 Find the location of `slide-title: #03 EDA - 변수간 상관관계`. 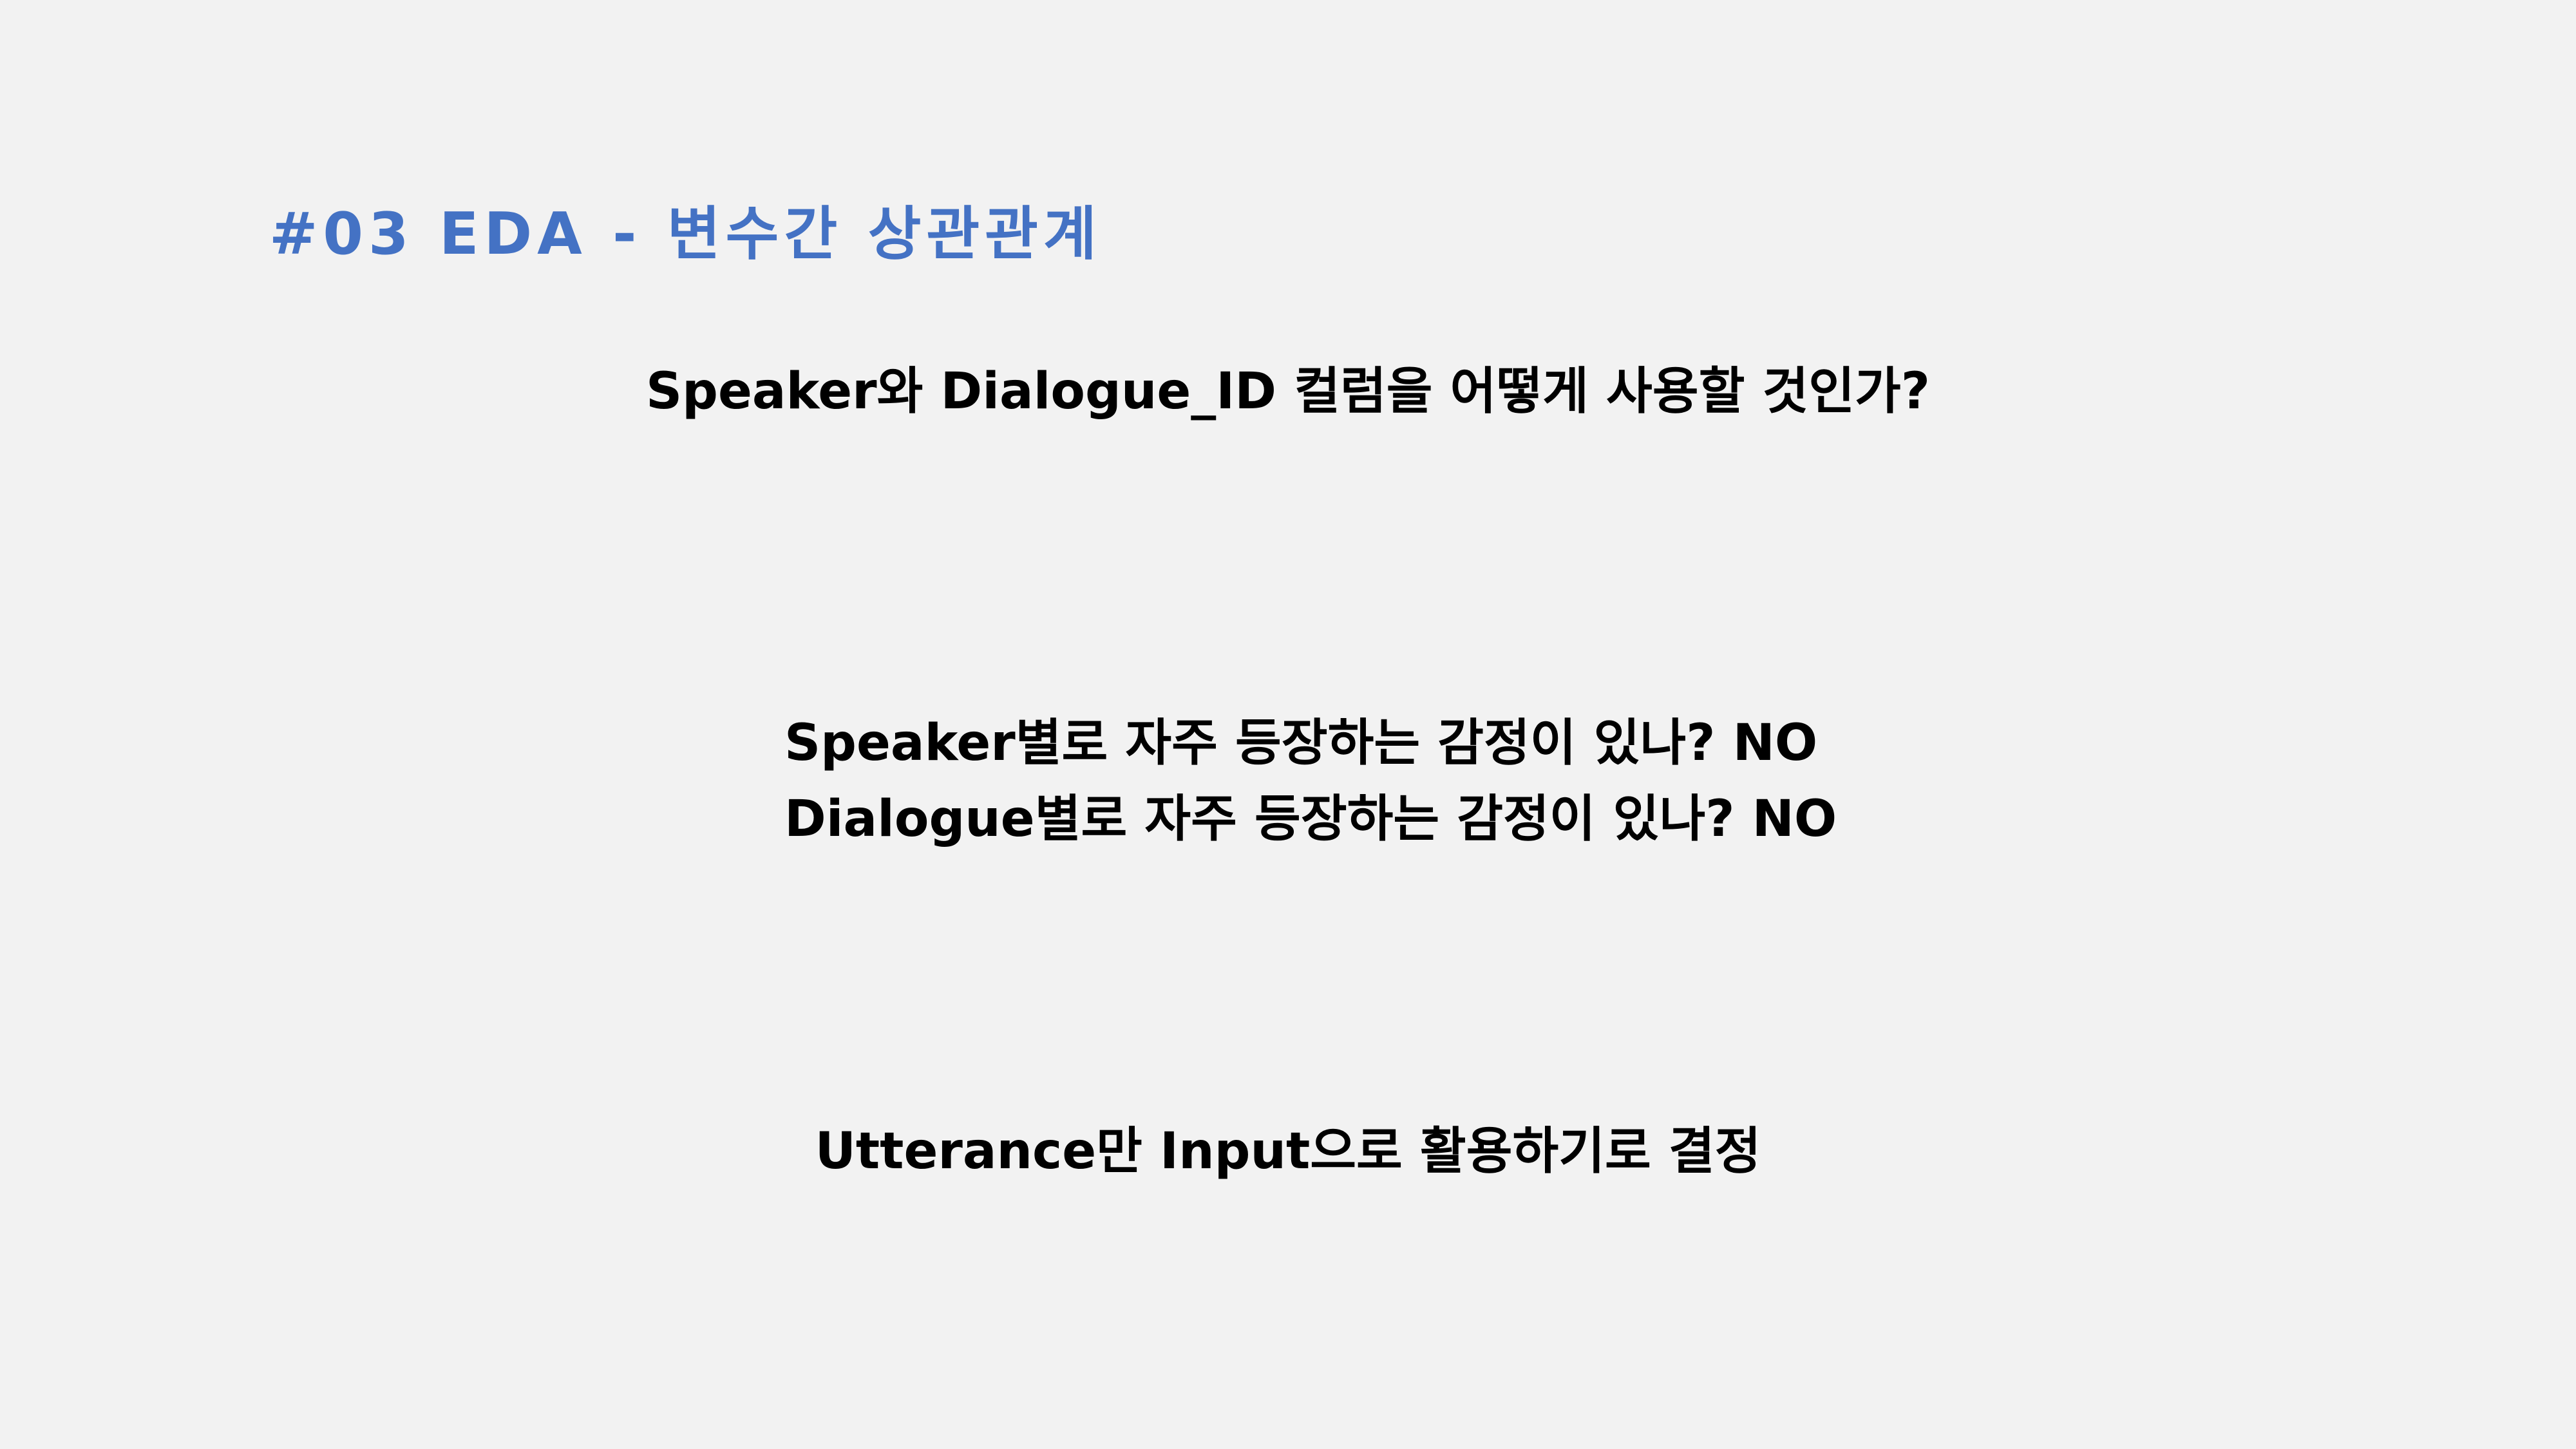

slide-title: #03 EDA - 변수간 상관관계 is located at coordinates (685, 234).